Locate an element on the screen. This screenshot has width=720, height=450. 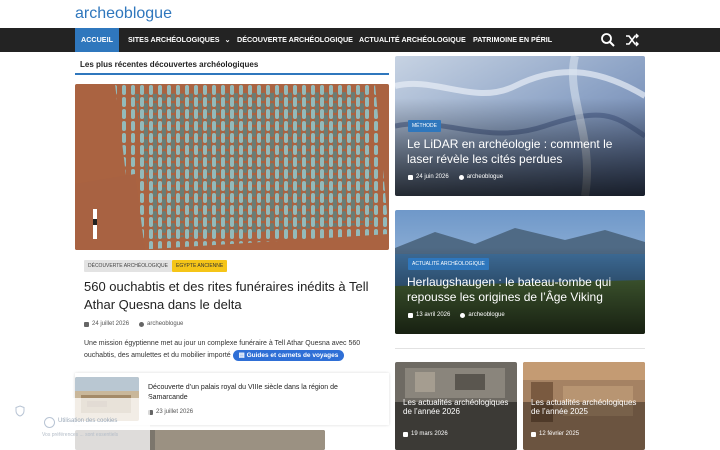
right-divider is located at coordinates (520, 348).